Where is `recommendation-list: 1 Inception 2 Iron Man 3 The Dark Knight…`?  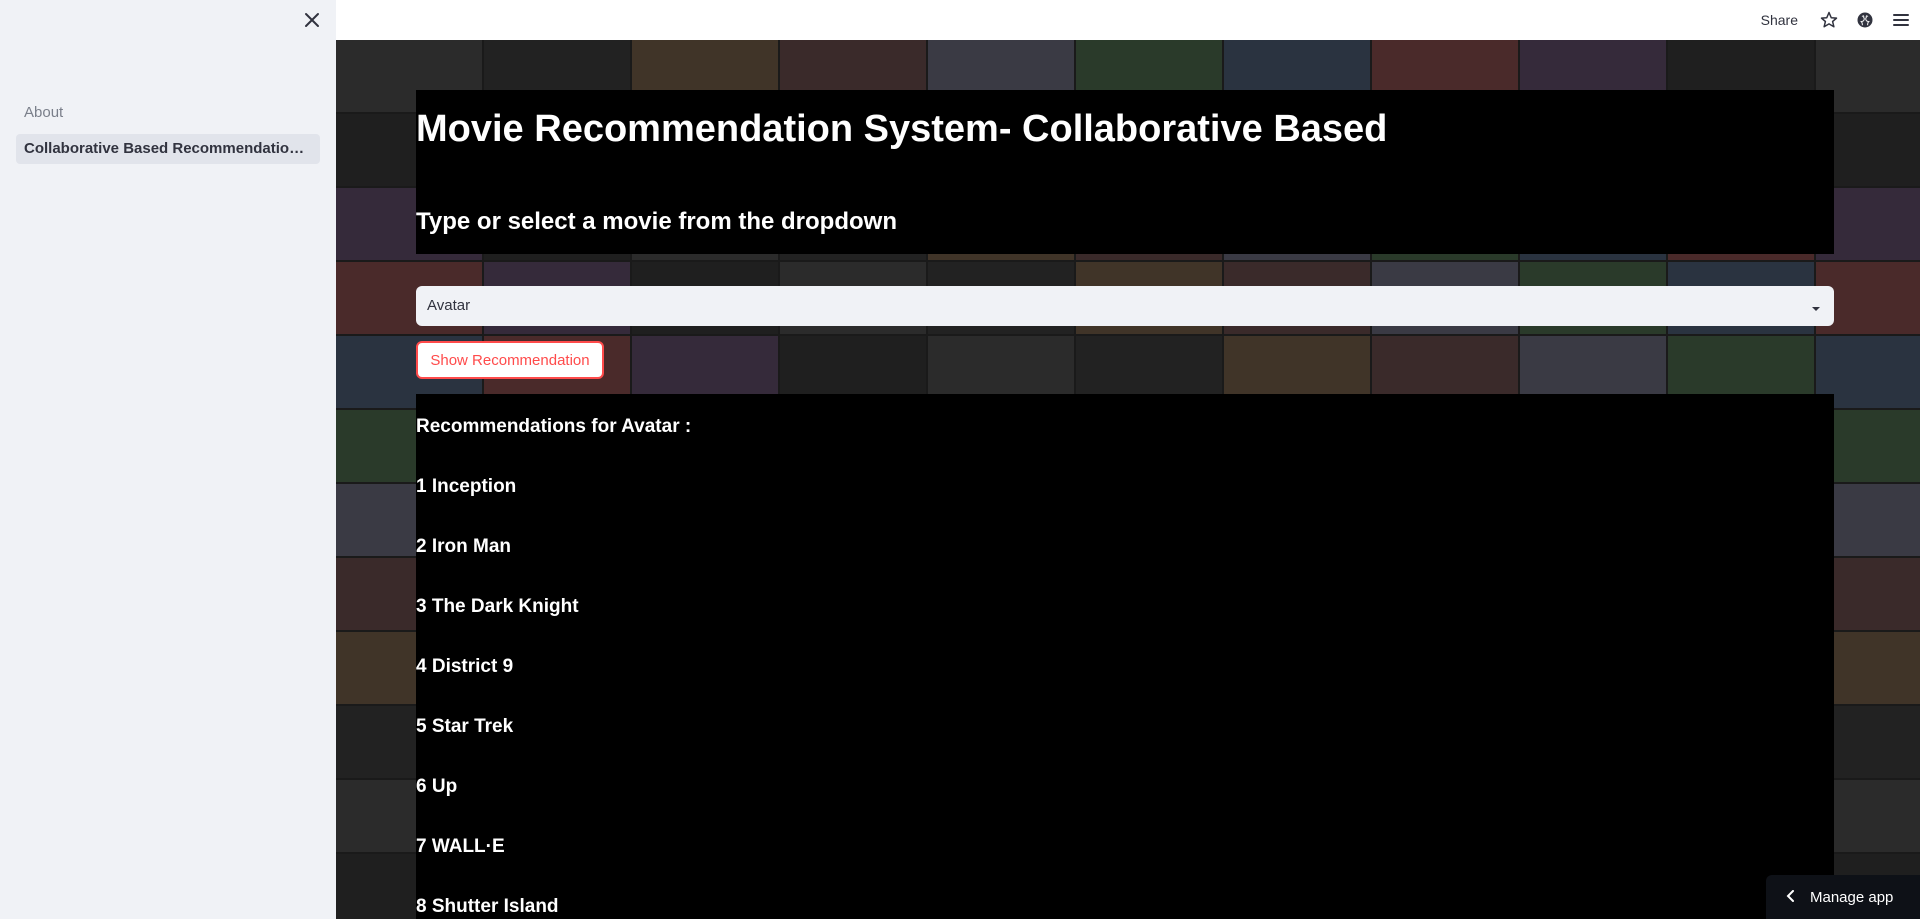 recommendation-list: 1 Inception 2 Iron Man 3 The Dark Knight… is located at coordinates (497, 697).